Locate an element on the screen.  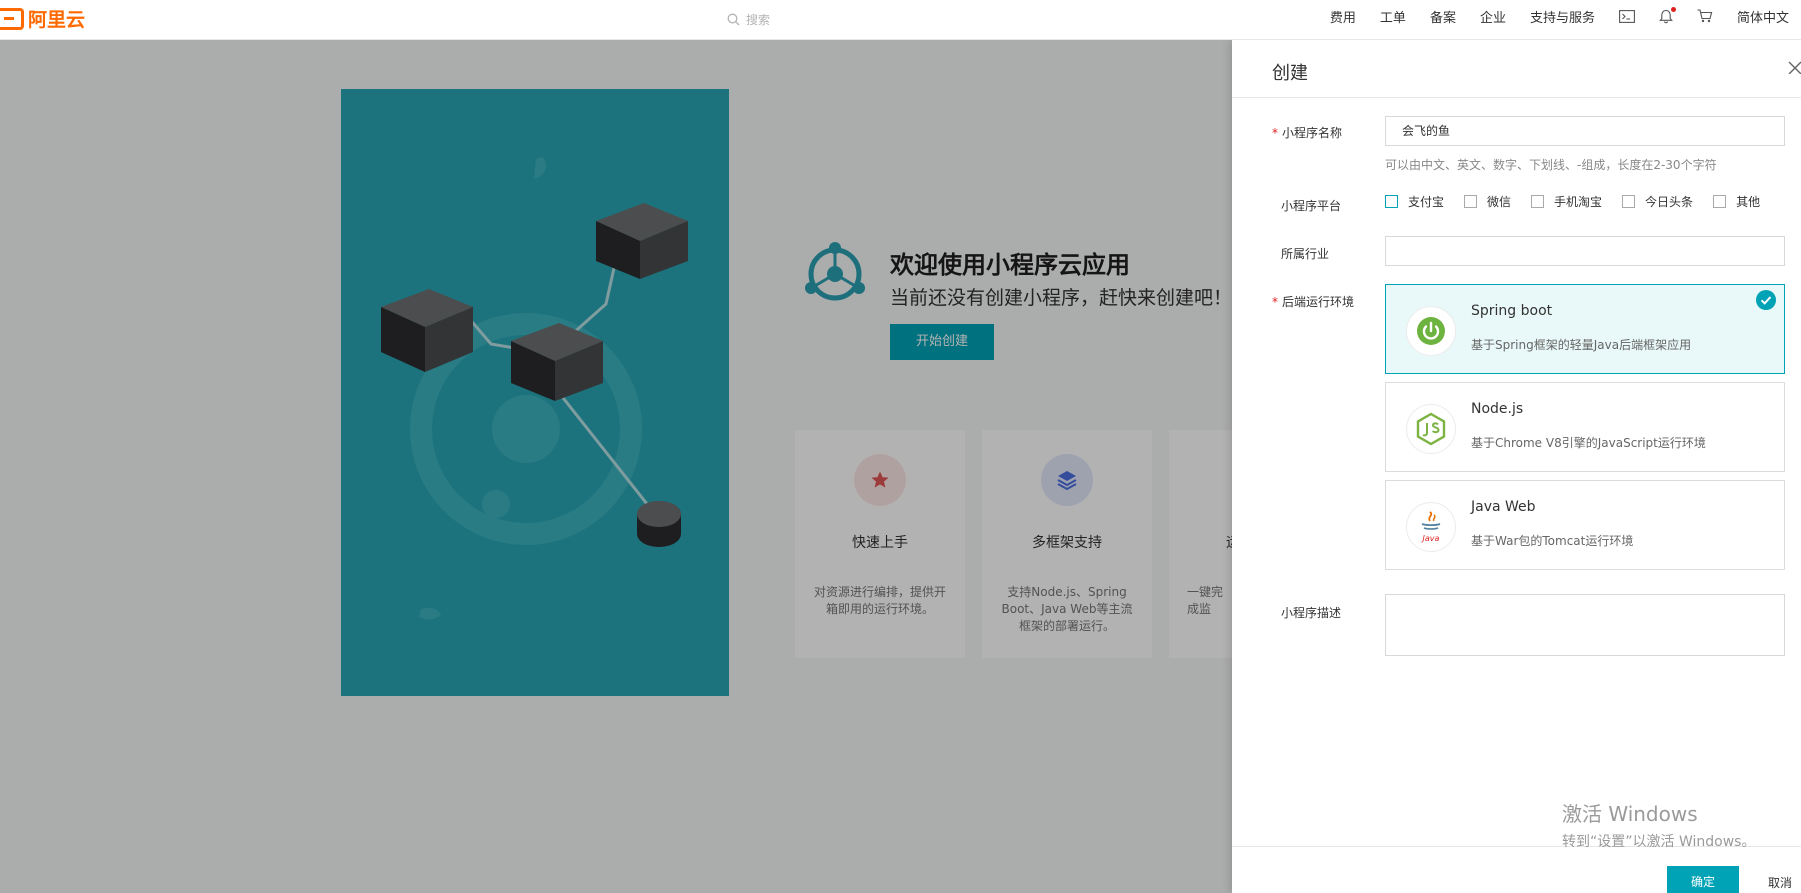
check-circle-icon is located at coordinates (1766, 302).